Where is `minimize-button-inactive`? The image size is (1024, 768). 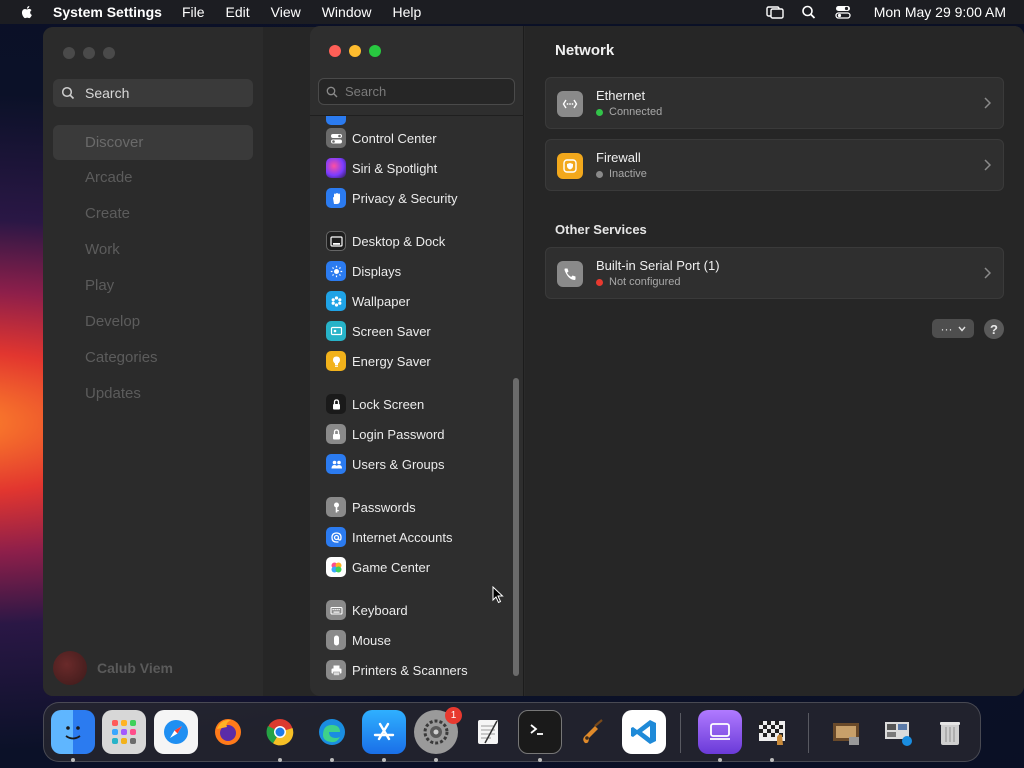
minimize-button-inactive is located at coordinates (89, 53).